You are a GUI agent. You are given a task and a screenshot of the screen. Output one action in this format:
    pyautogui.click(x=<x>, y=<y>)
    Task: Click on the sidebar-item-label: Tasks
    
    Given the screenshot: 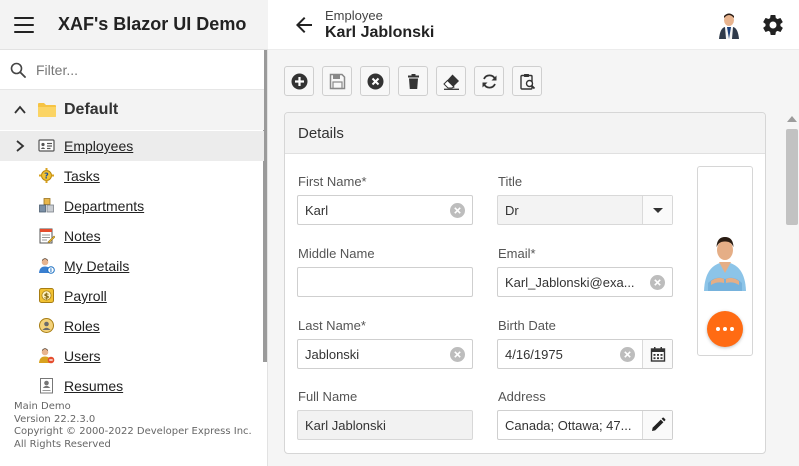 What is the action you would take?
    pyautogui.click(x=82, y=176)
    